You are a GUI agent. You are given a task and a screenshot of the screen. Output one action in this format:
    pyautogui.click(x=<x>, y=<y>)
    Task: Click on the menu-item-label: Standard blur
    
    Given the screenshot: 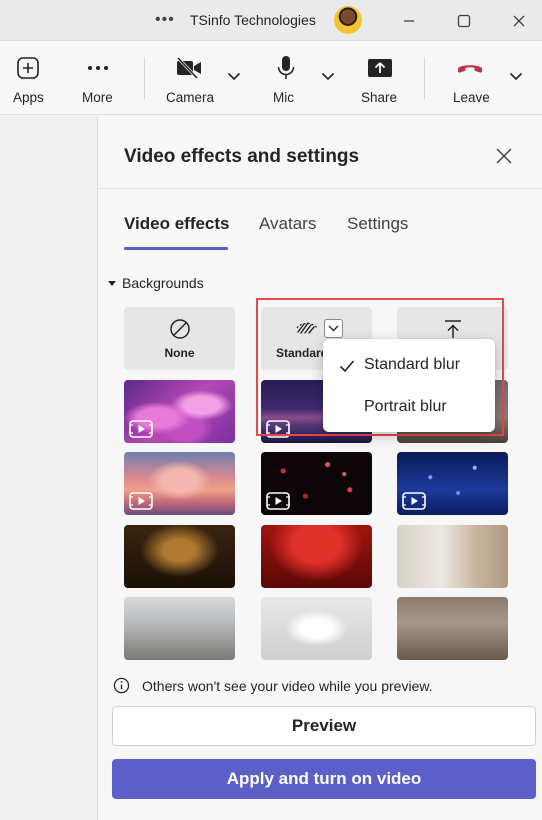 What is the action you would take?
    pyautogui.click(x=412, y=364)
    